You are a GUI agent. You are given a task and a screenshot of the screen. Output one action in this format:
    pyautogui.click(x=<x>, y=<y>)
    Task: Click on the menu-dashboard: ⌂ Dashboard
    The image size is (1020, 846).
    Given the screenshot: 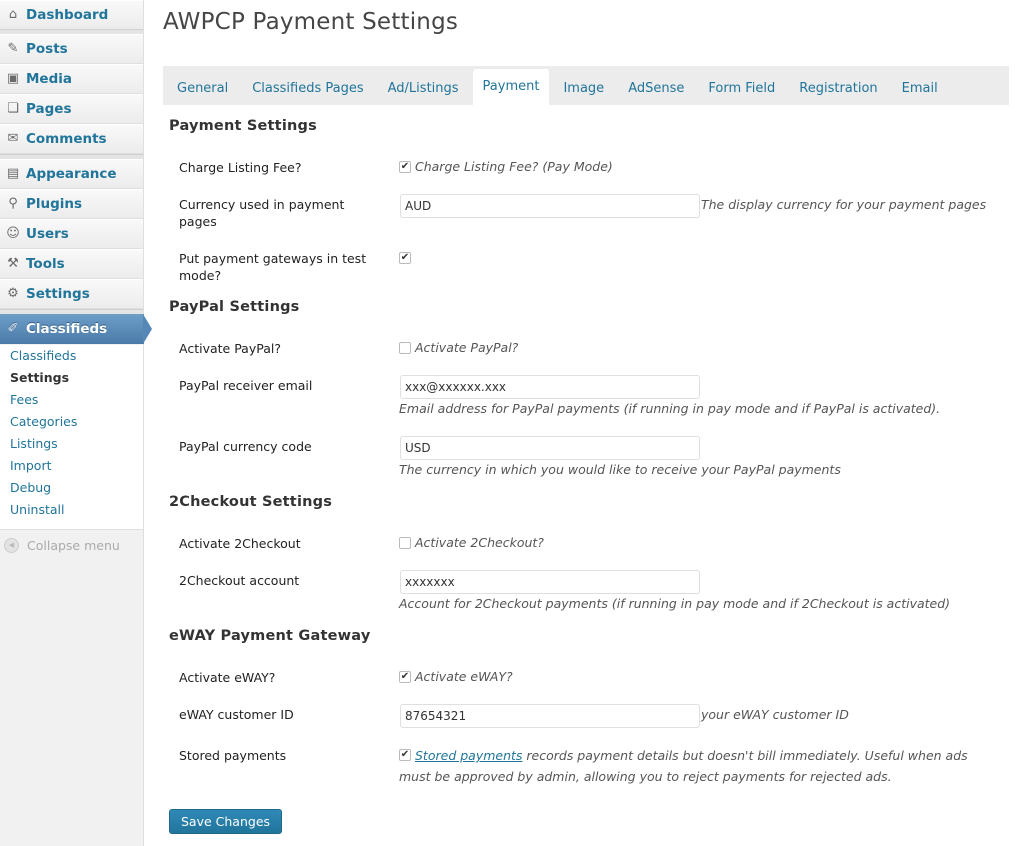 What is the action you would take?
    pyautogui.click(x=71, y=15)
    